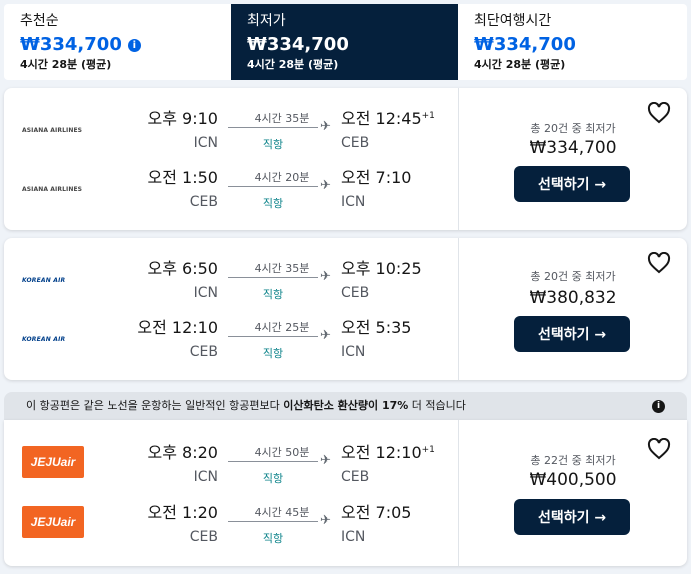  Describe the element at coordinates (388, 131) in the screenshot. I see `arrival: 오전 12:45+1 CEB` at that location.